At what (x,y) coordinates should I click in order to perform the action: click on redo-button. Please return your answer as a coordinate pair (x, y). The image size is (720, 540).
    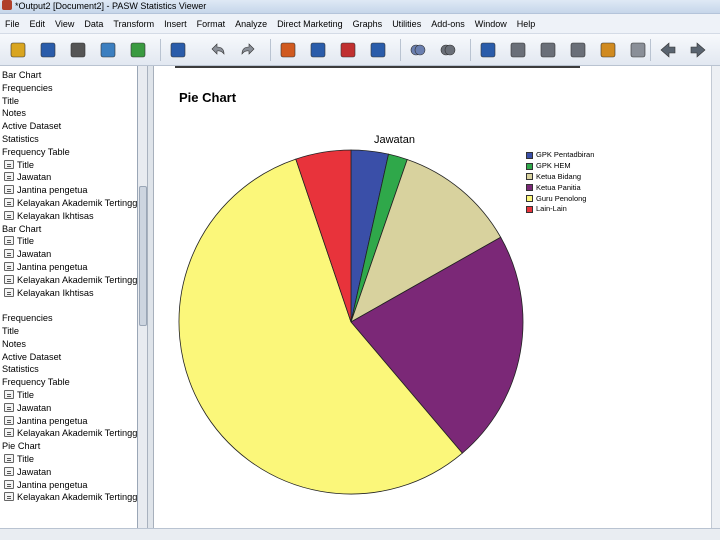
    Looking at the image, I should click on (248, 50).